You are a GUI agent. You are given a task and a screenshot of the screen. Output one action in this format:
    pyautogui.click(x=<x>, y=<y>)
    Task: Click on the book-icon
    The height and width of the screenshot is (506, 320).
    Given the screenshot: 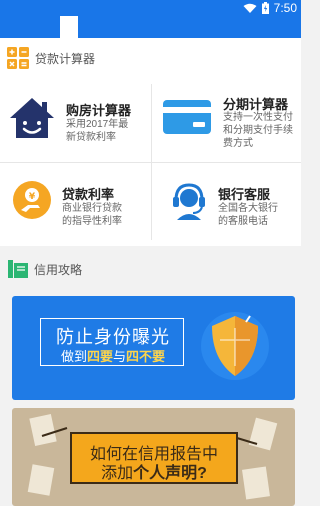 What is the action you would take?
    pyautogui.click(x=18, y=269)
    